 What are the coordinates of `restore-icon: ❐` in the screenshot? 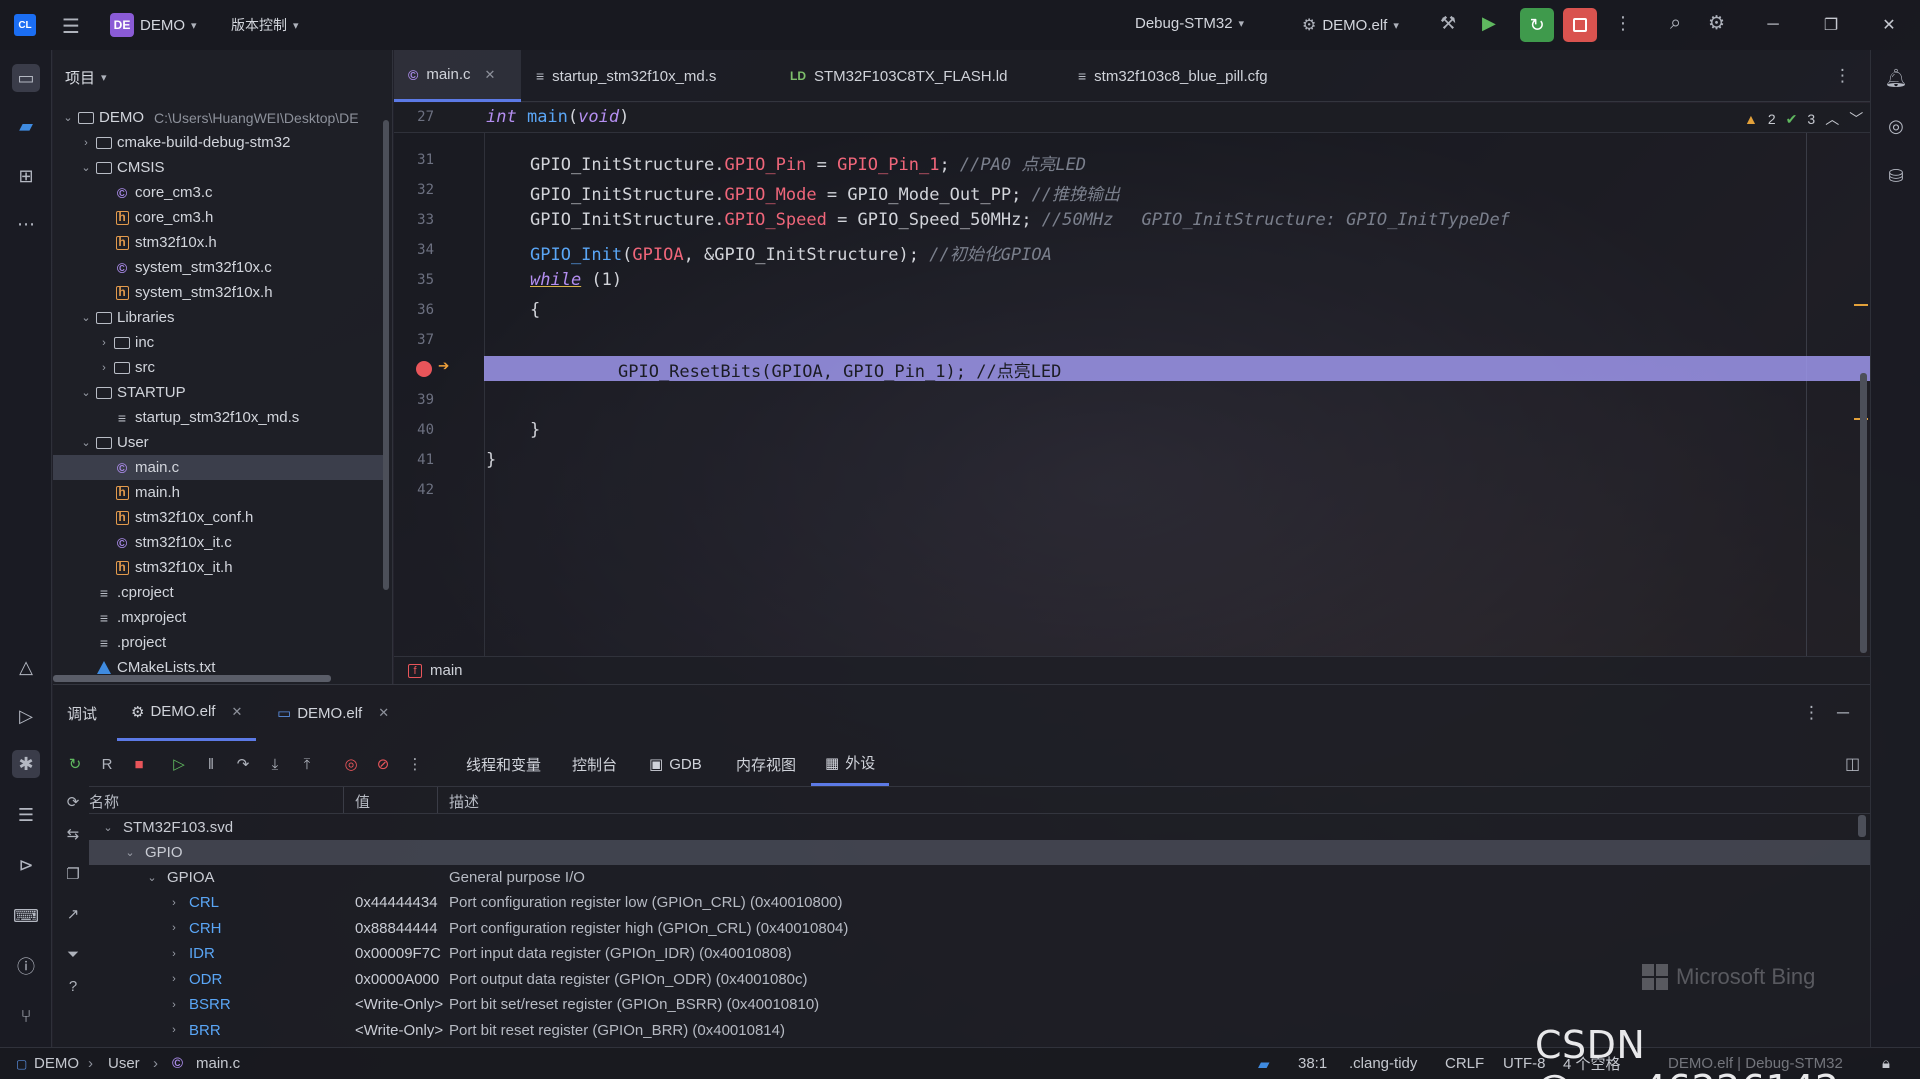 It's located at (1831, 25).